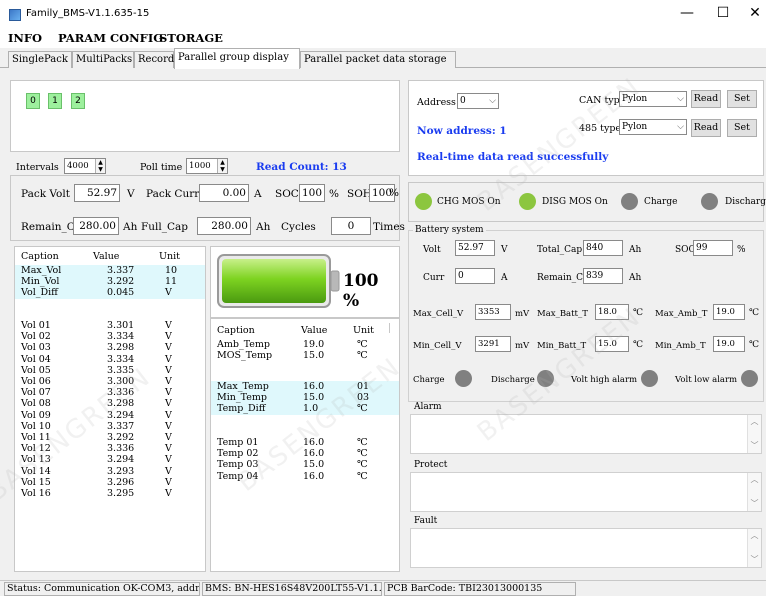 This screenshot has height=596, width=766. I want to click on table-row: Vol 01 3.301 V, so click(110, 325).